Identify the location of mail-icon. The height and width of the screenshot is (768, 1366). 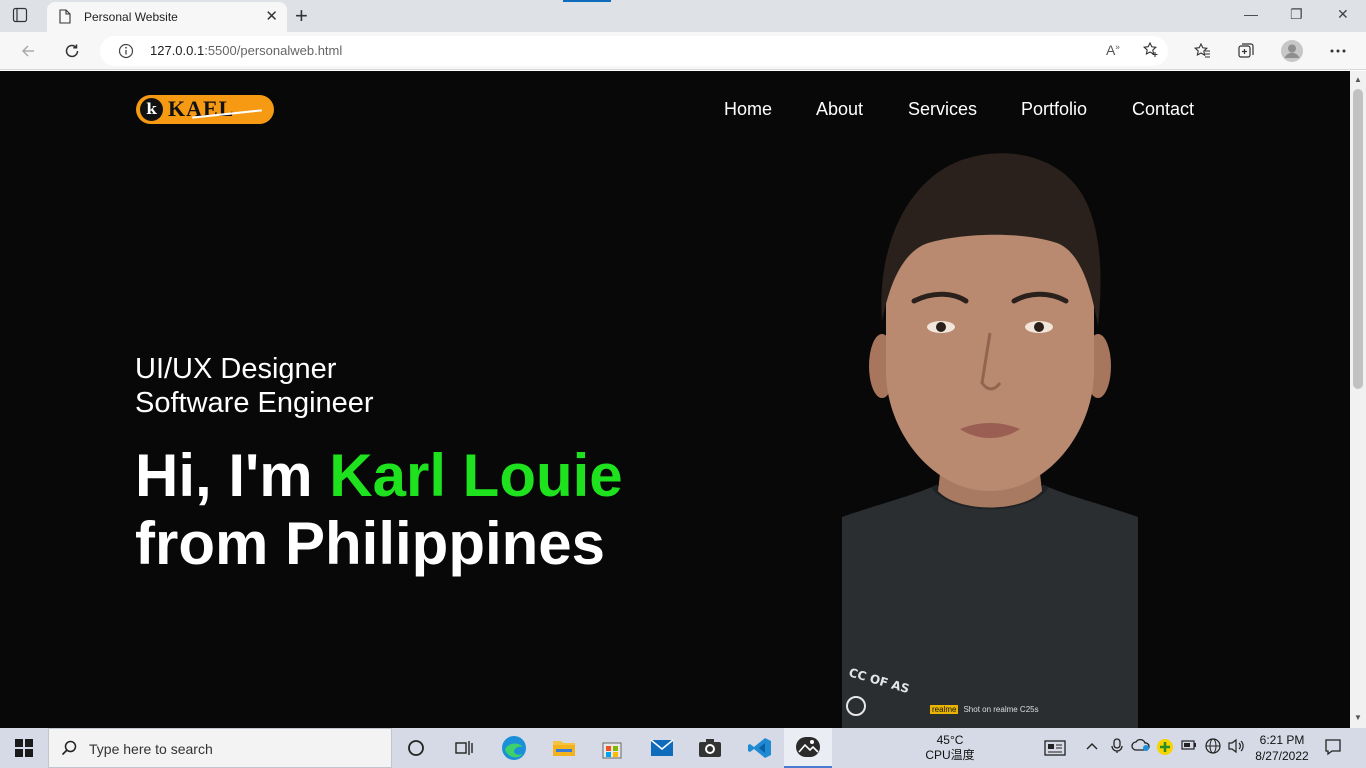
(662, 748).